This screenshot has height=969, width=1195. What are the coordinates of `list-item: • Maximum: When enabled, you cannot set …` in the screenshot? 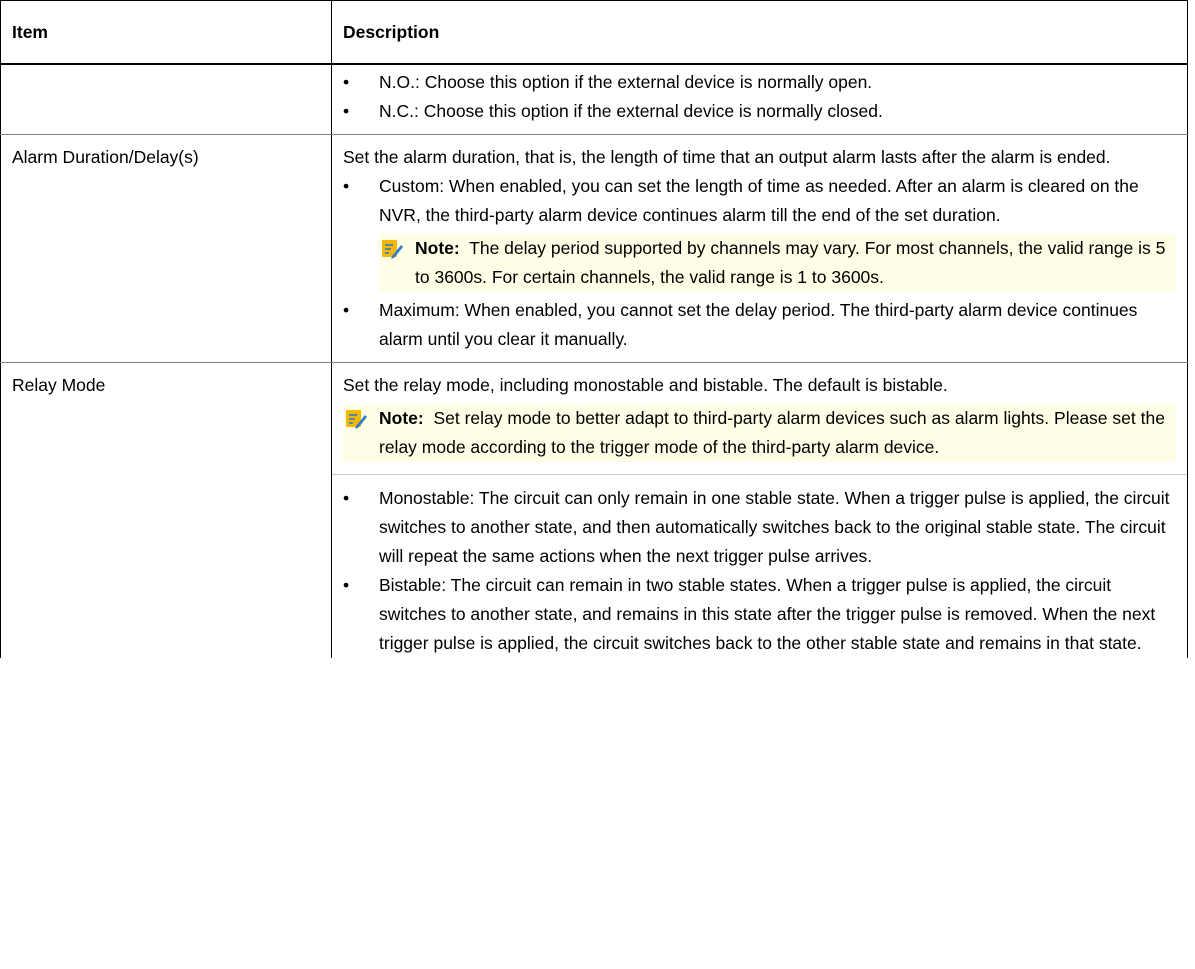 It's located at (759, 325).